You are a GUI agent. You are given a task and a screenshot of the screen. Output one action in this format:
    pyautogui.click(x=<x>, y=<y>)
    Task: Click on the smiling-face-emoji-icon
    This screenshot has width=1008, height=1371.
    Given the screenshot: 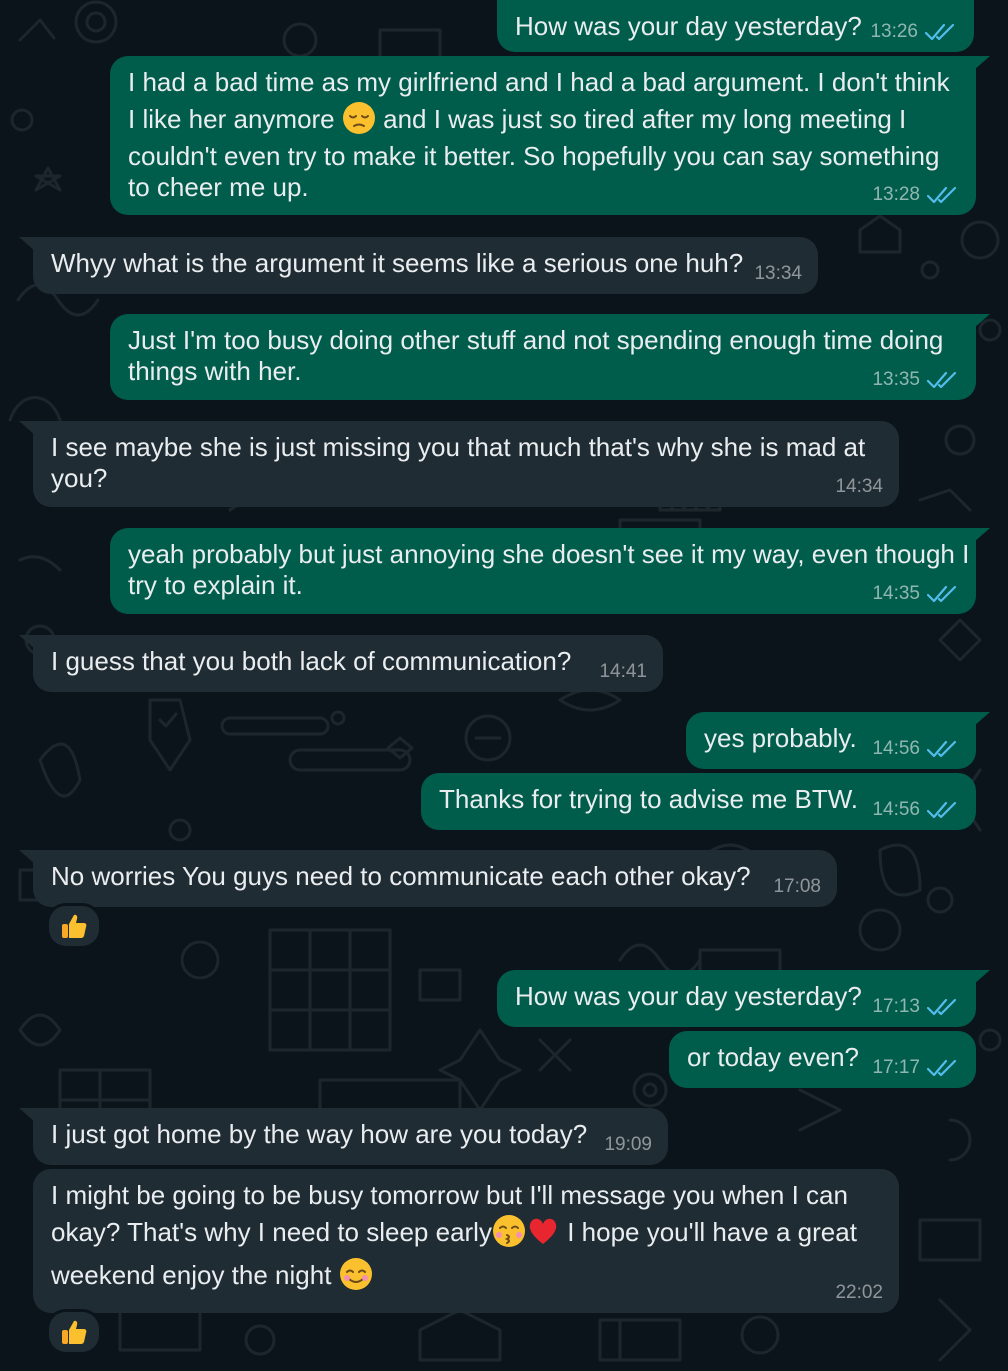 What is the action you would take?
    pyautogui.click(x=355, y=1274)
    